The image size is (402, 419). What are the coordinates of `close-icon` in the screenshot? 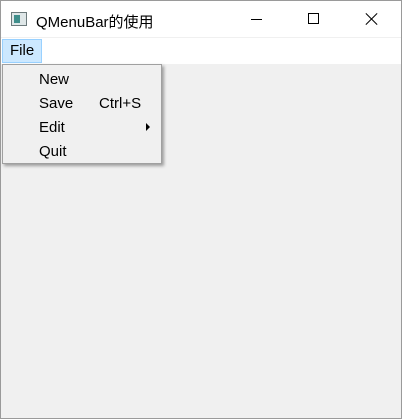 It's located at (371, 18).